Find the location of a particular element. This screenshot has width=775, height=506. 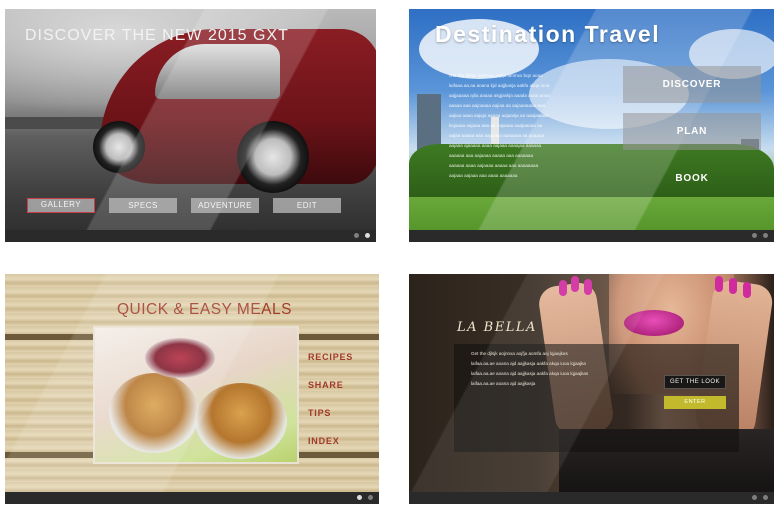

berry-bowl is located at coordinates (180, 358).